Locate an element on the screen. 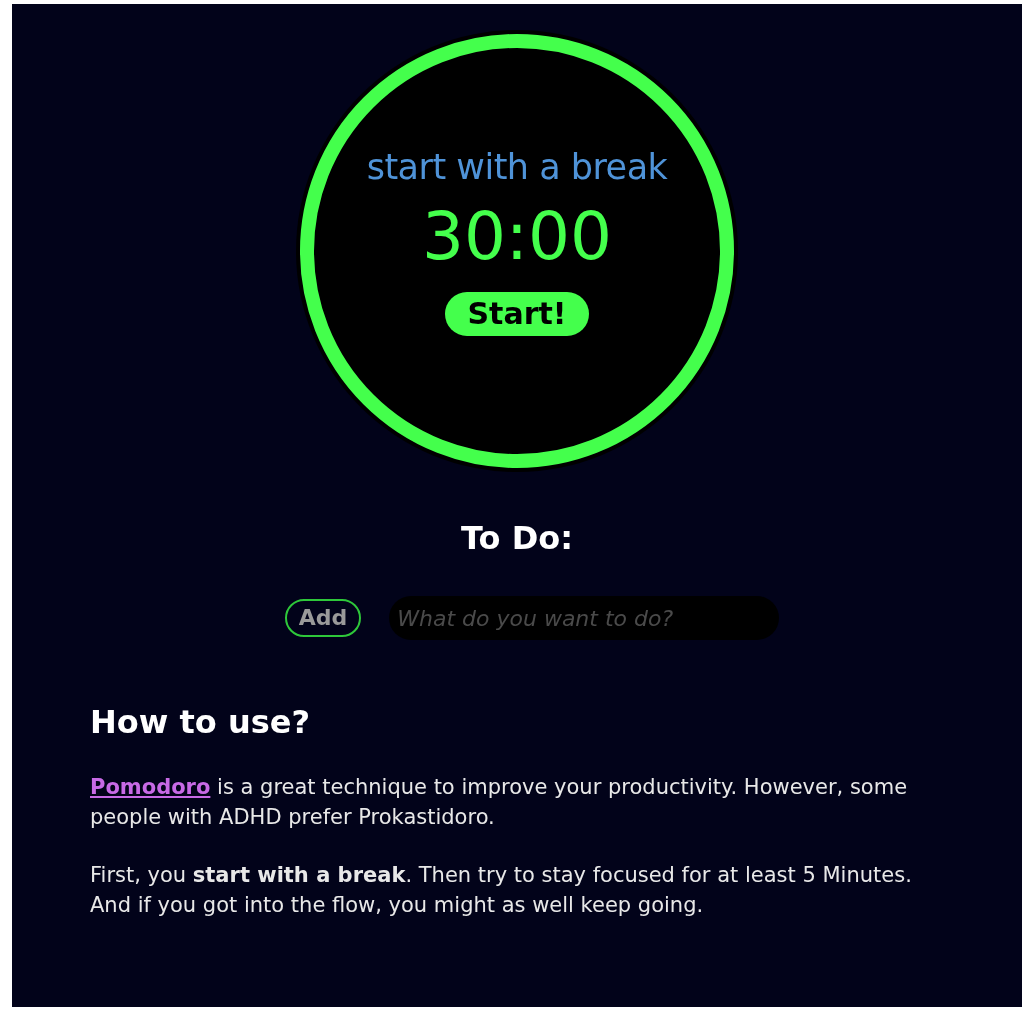  start-button: Start! is located at coordinates (517, 313).